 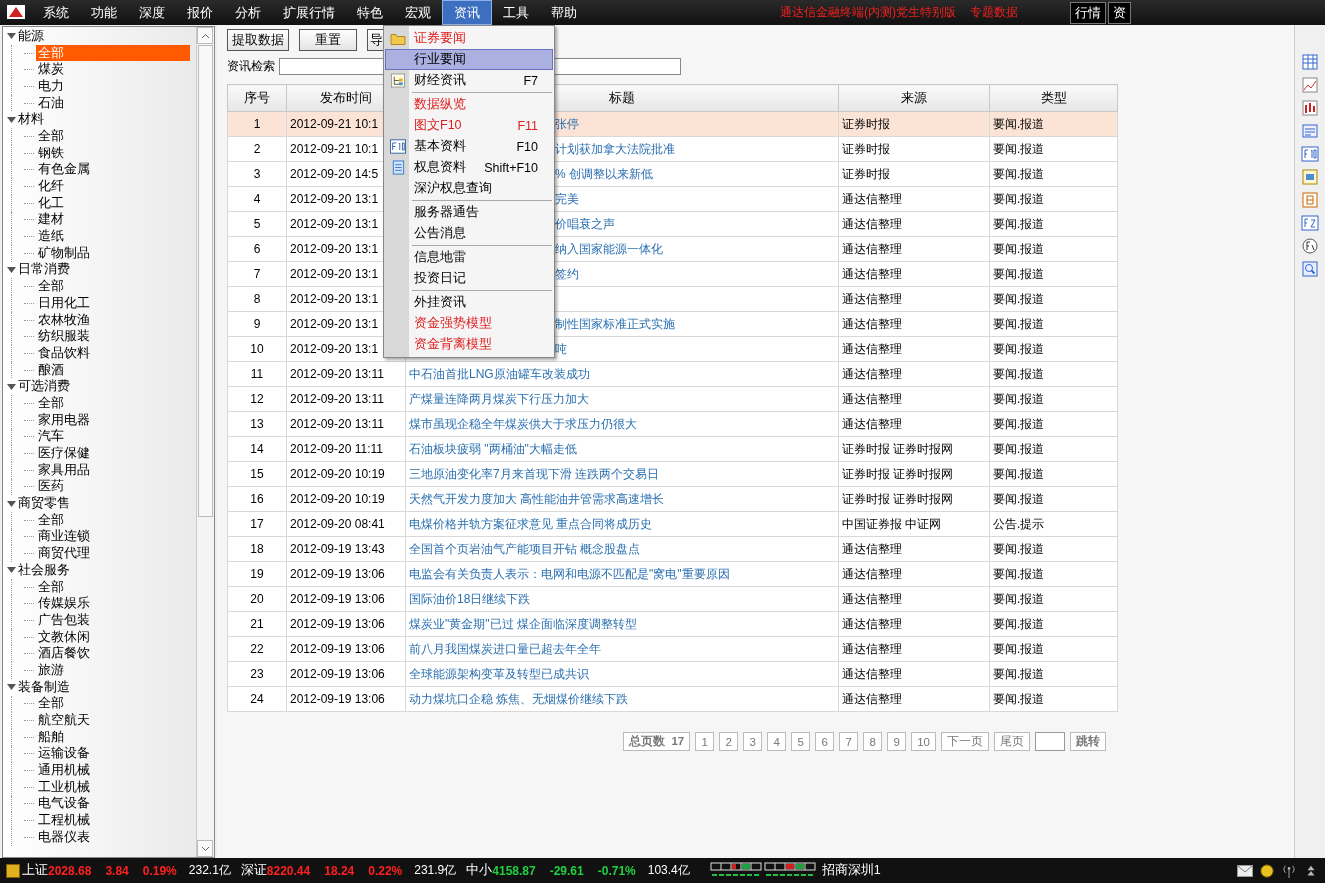 What do you see at coordinates (257, 524) in the screenshot?
I see `table-cell: 17` at bounding box center [257, 524].